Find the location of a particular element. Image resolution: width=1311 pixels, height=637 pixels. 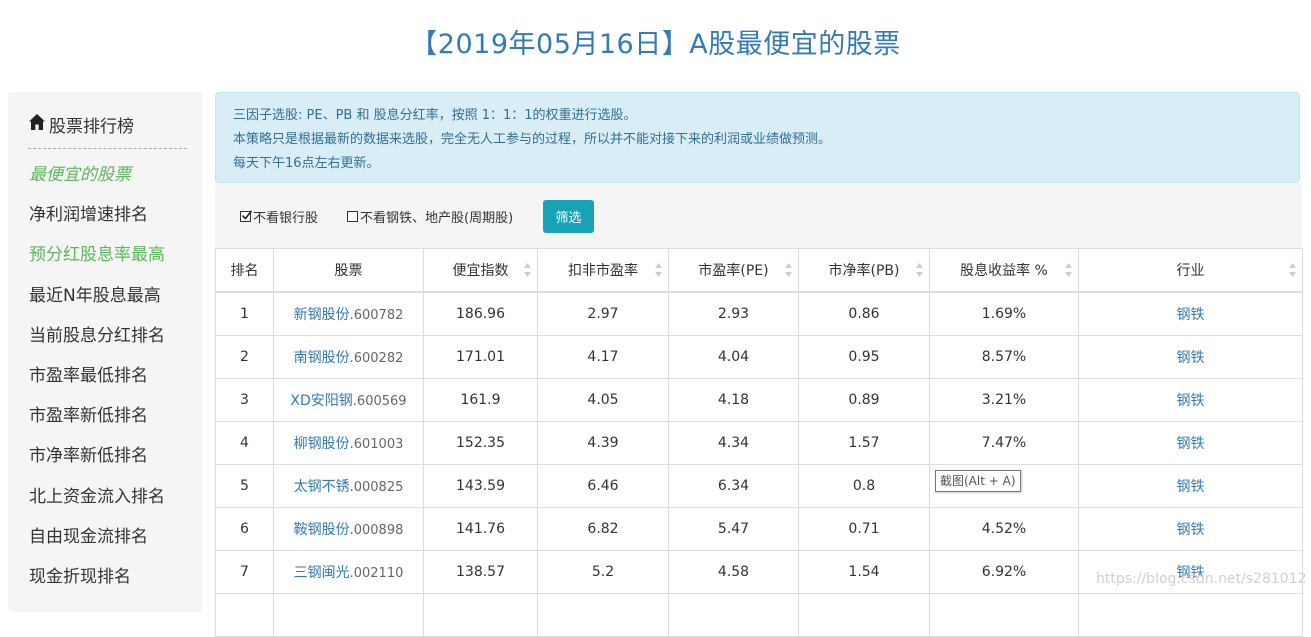

cell-stock: 三钢闽光.002110 is located at coordinates (348, 572).